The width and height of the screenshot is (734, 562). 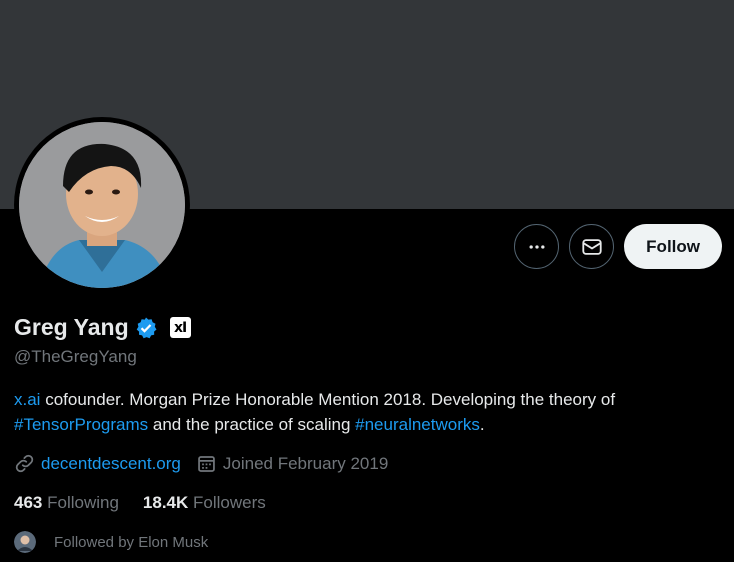 I want to click on following-label: Following, so click(x=83, y=502).